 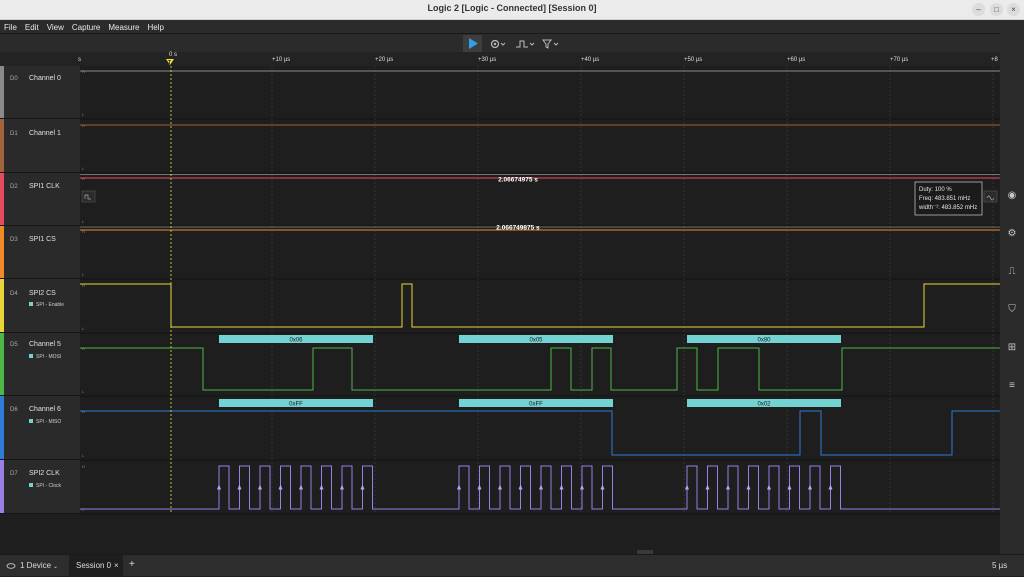 What do you see at coordinates (1012, 310) in the screenshot?
I see `trigger-icon: ⛉` at bounding box center [1012, 310].